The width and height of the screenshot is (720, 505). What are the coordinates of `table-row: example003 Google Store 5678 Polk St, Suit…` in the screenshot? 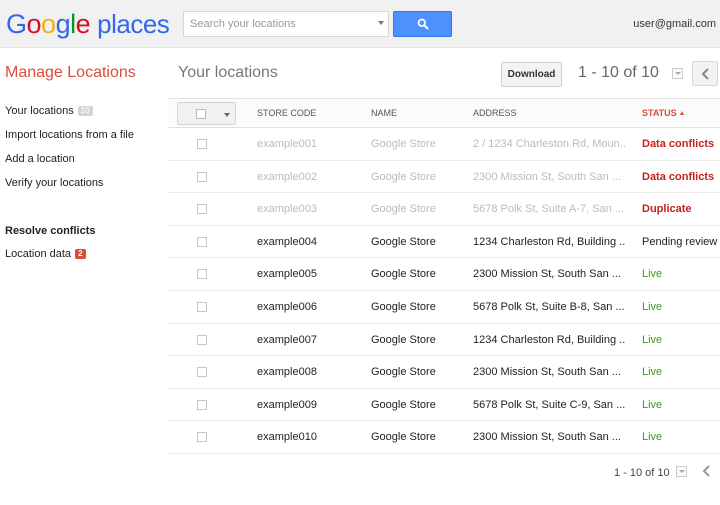 It's located at (444, 209).